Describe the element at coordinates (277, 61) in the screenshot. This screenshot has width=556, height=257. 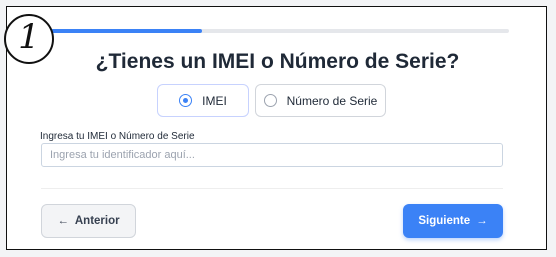
I see `page-title: ¿Tienes un IMEI o Número de Serie?` at that location.